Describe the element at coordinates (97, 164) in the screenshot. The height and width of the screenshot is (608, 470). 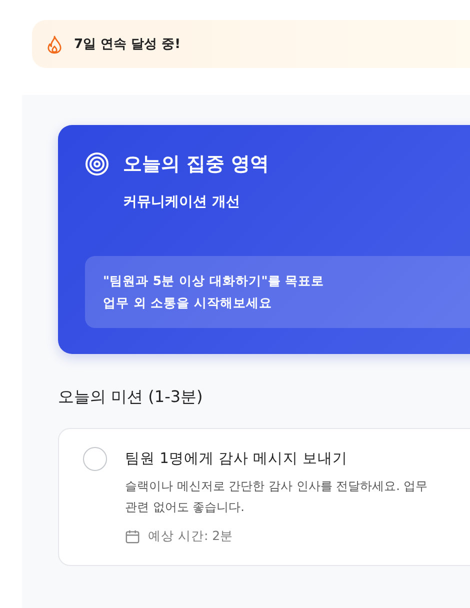
I see `target-icon` at that location.